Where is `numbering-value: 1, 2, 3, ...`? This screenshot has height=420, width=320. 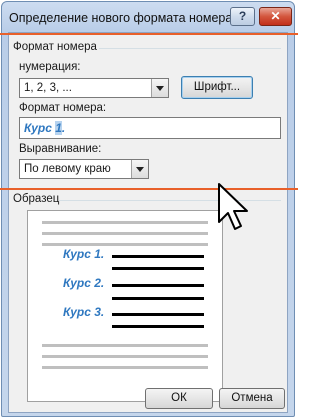 numbering-value: 1, 2, 3, ... is located at coordinates (48, 88).